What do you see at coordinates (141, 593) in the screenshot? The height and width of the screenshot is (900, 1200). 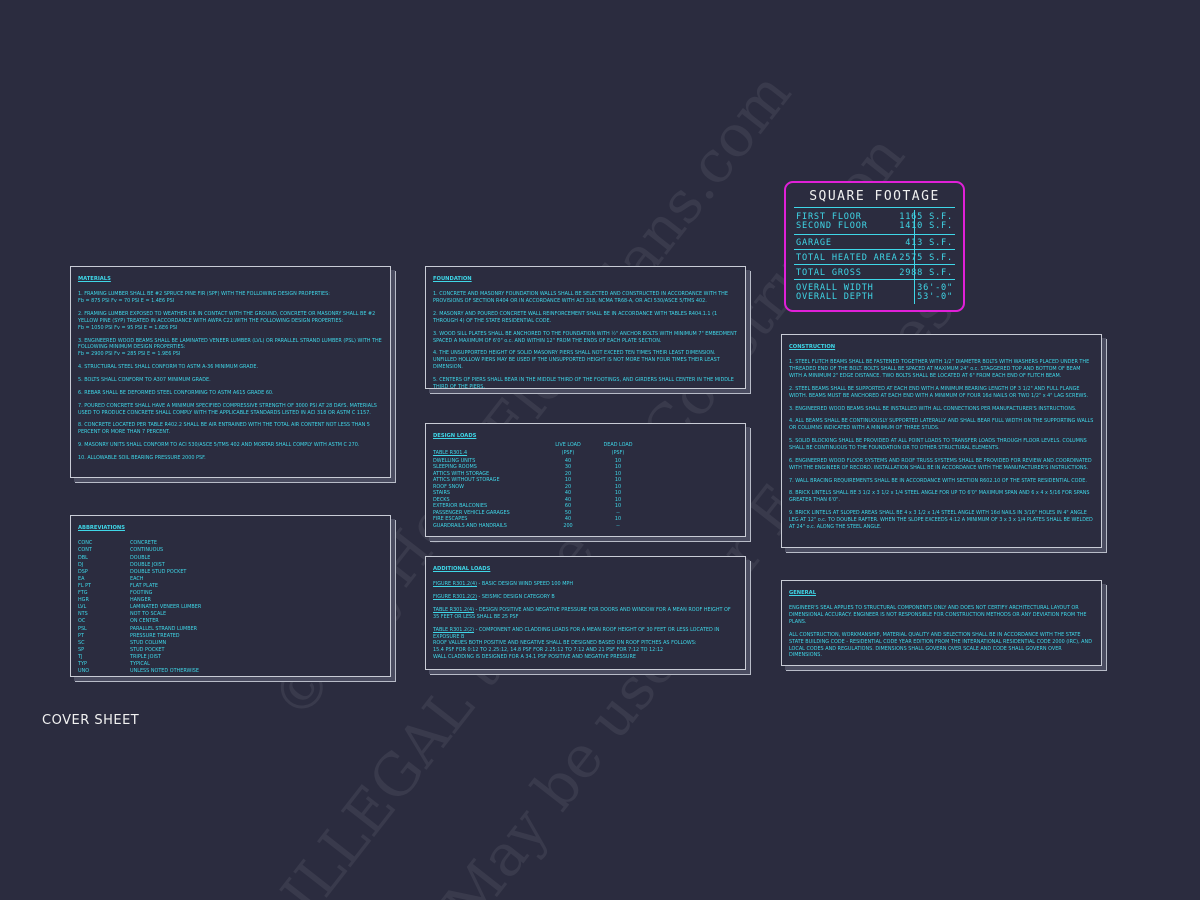 I see `abbreviation-meaning: FOOTING` at bounding box center [141, 593].